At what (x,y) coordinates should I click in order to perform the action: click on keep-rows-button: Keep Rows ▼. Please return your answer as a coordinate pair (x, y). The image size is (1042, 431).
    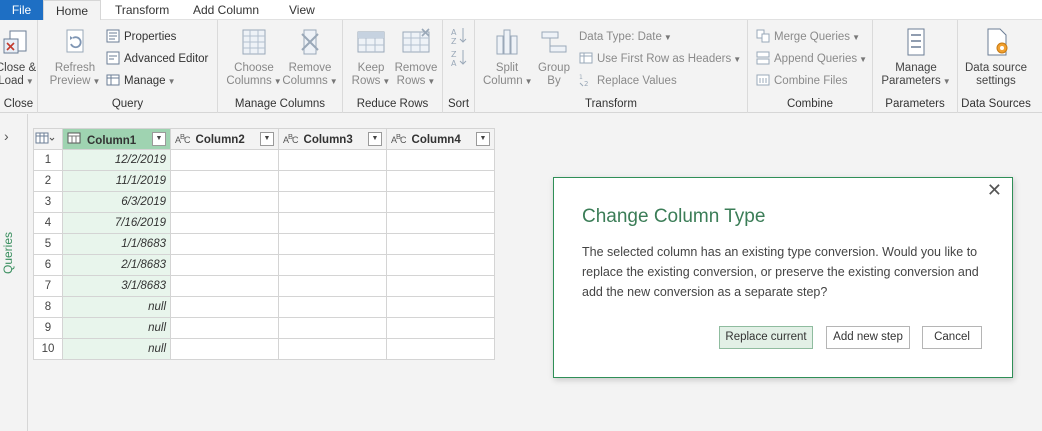
    Looking at the image, I should click on (371, 57).